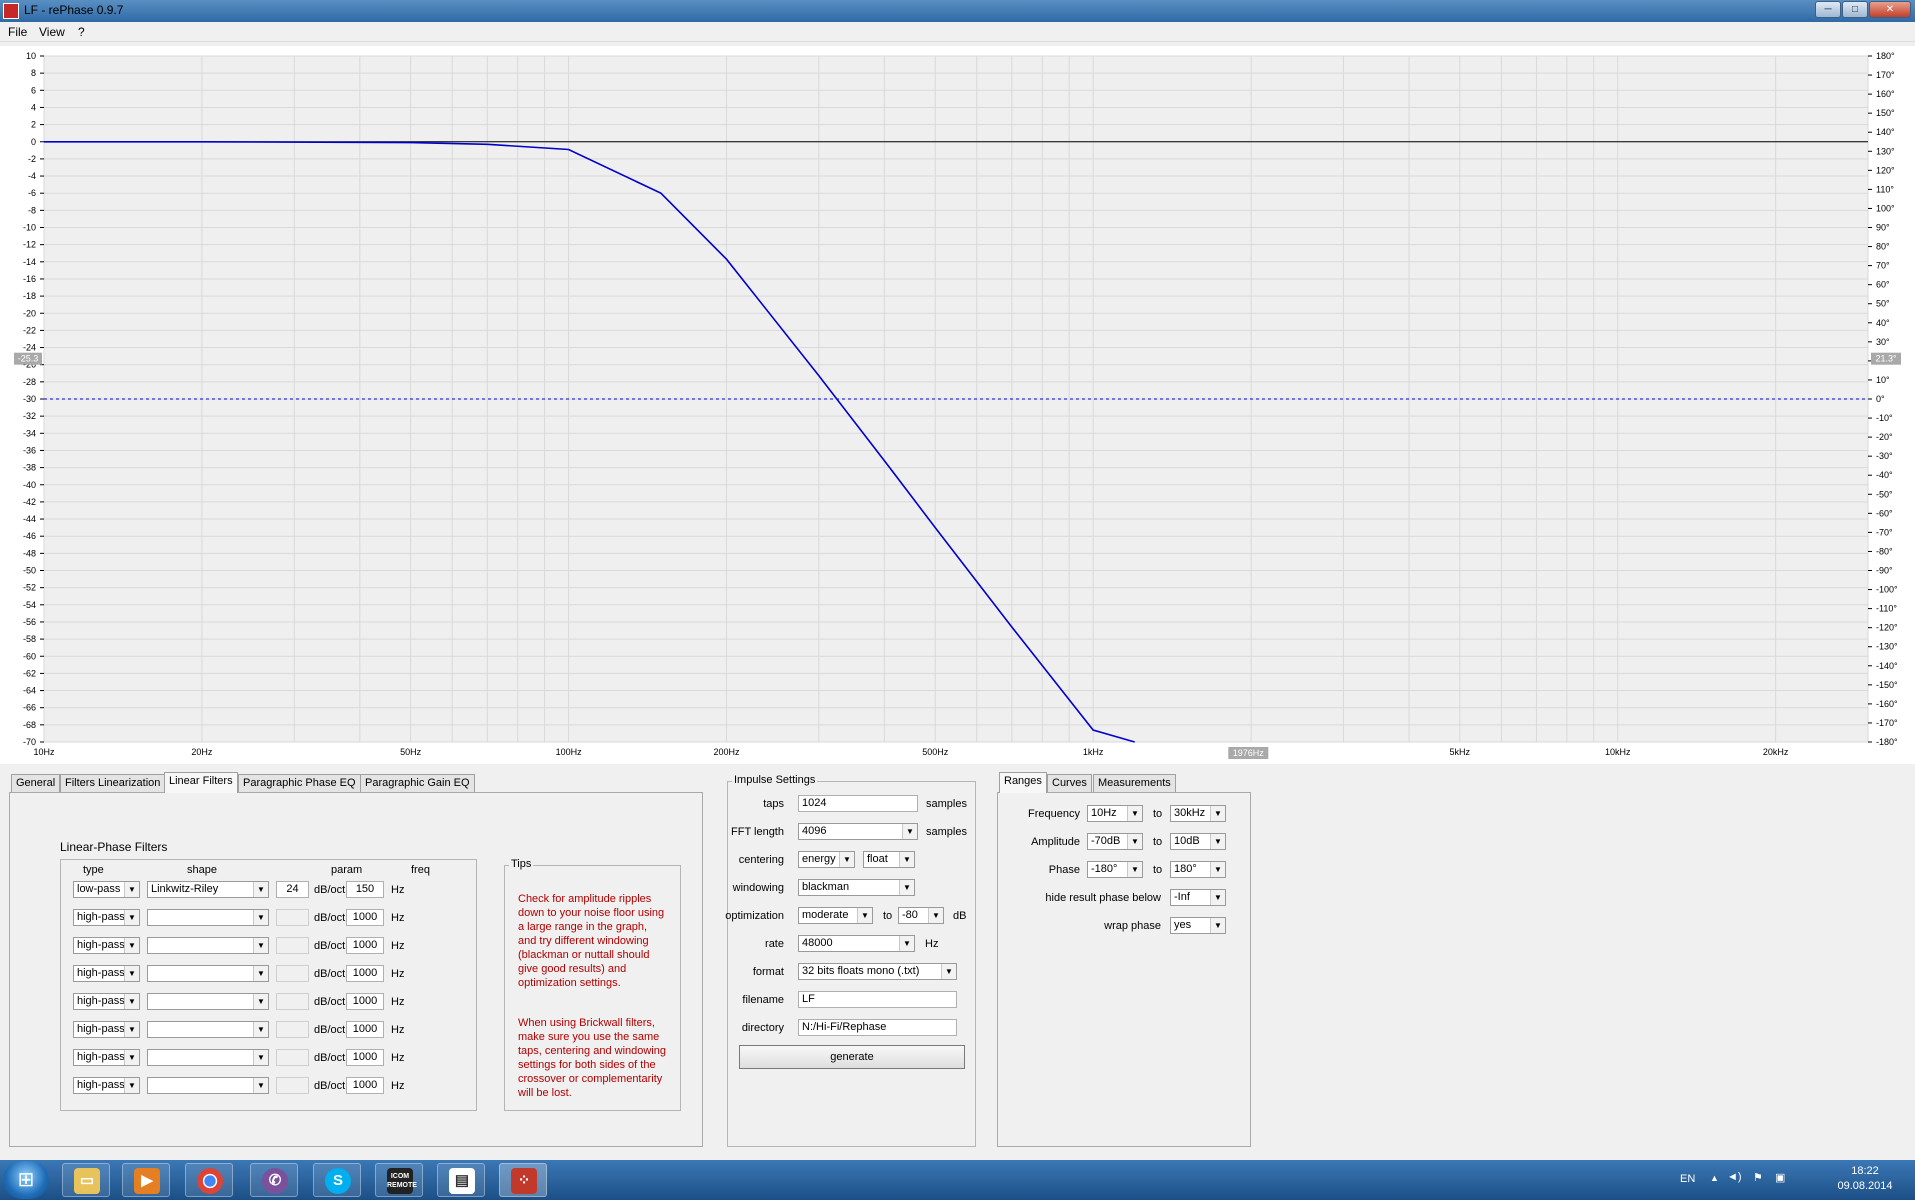 Image resolution: width=1915 pixels, height=1200 pixels. What do you see at coordinates (1115, 813) in the screenshot?
I see `frequency-from-select: 10Hz ▼` at bounding box center [1115, 813].